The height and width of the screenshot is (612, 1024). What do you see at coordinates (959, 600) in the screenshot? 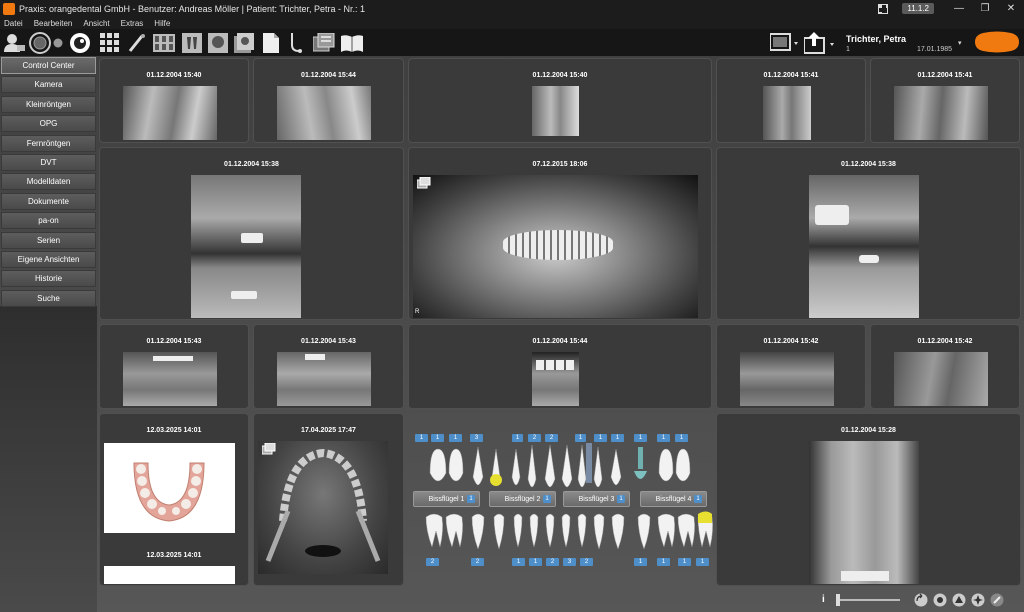
I see `view-mode-2-icon` at bounding box center [959, 600].